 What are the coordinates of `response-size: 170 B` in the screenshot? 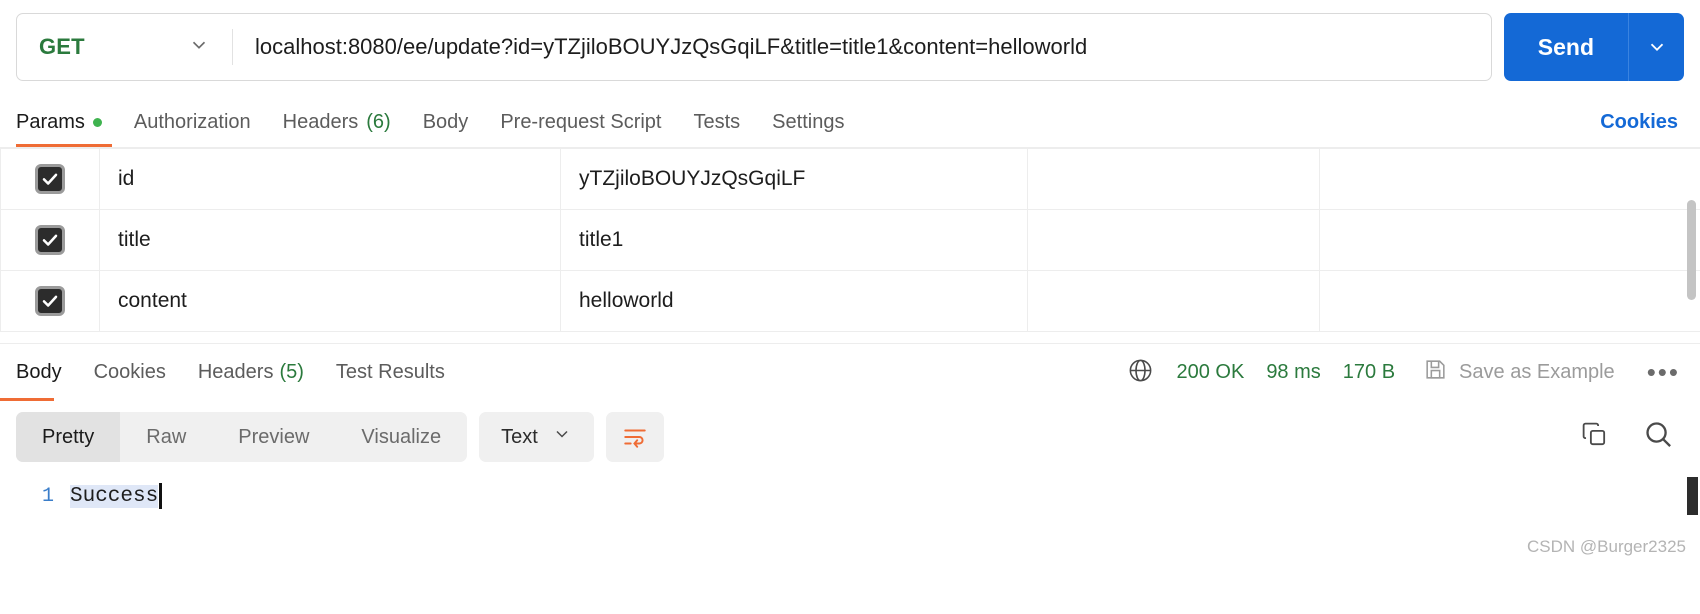 It's located at (1369, 372).